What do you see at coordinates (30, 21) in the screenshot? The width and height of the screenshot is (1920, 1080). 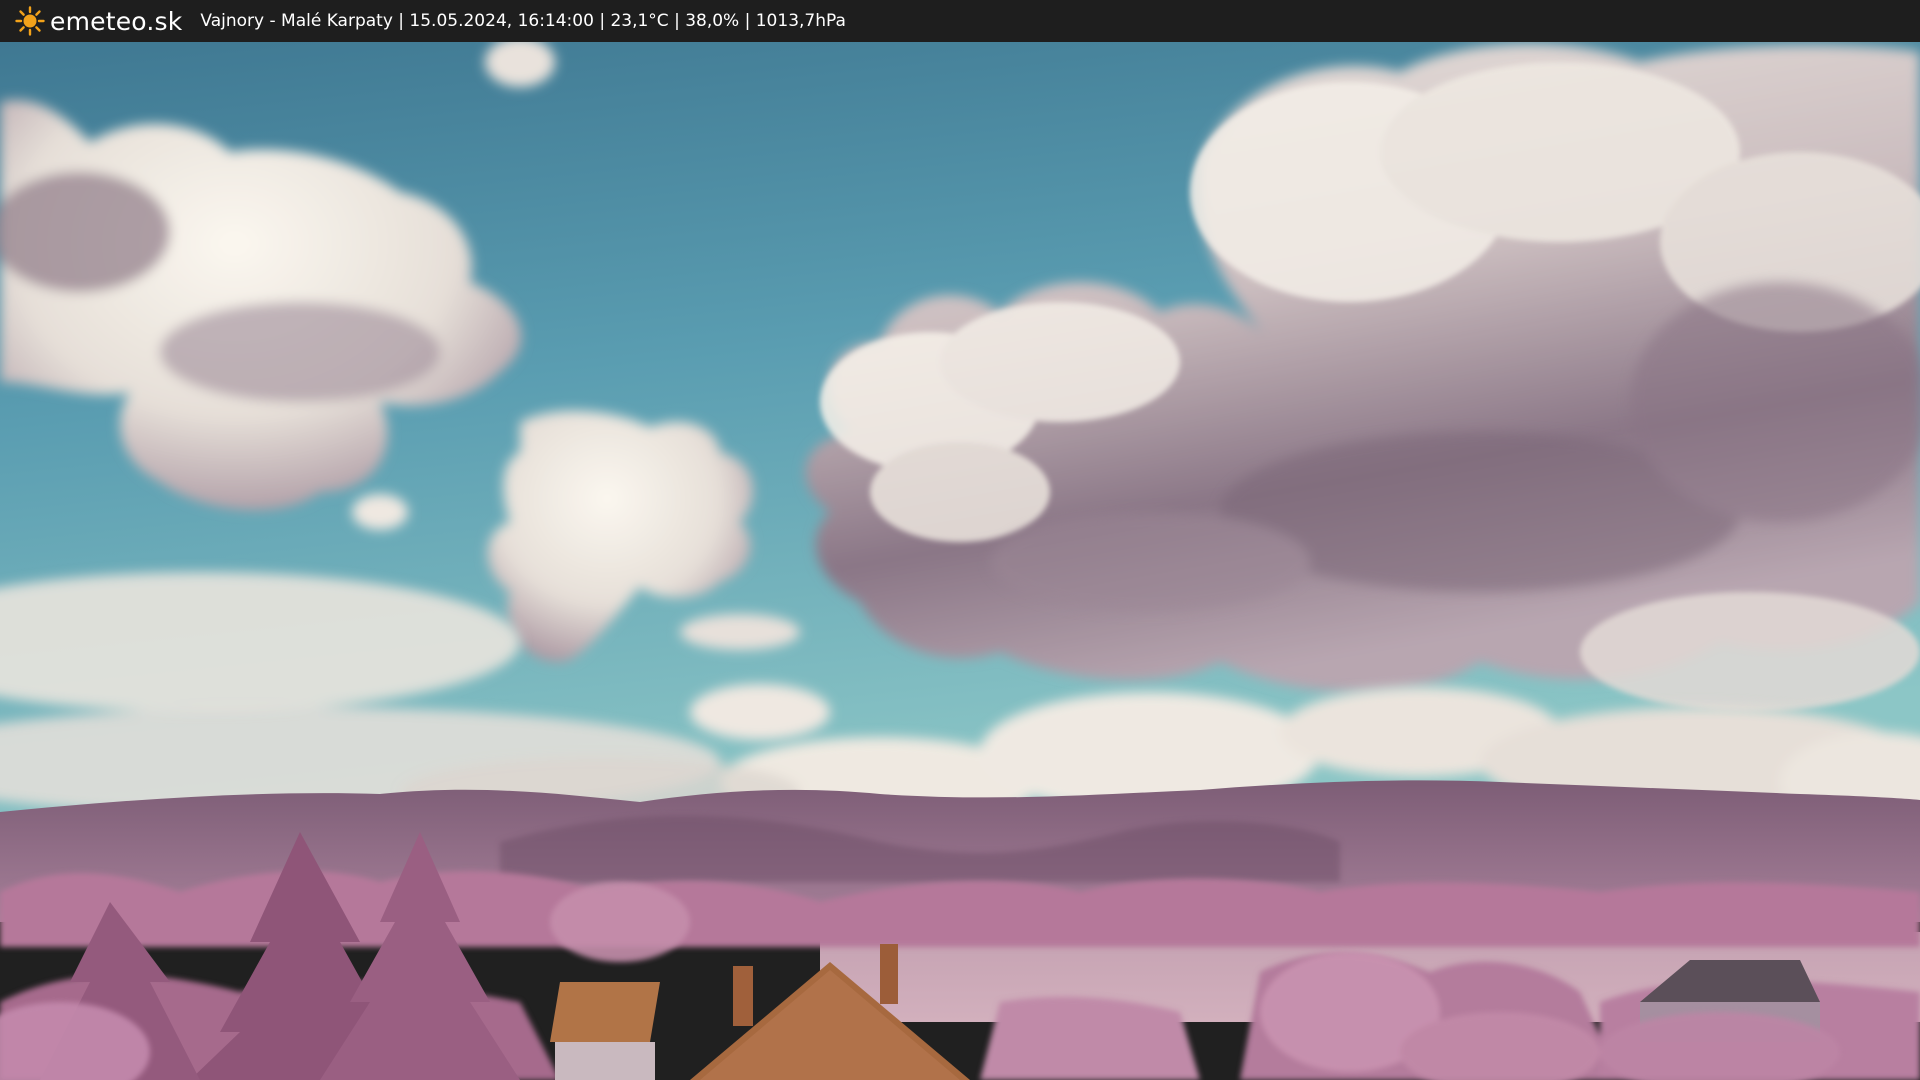 I see `sun-icon` at bounding box center [30, 21].